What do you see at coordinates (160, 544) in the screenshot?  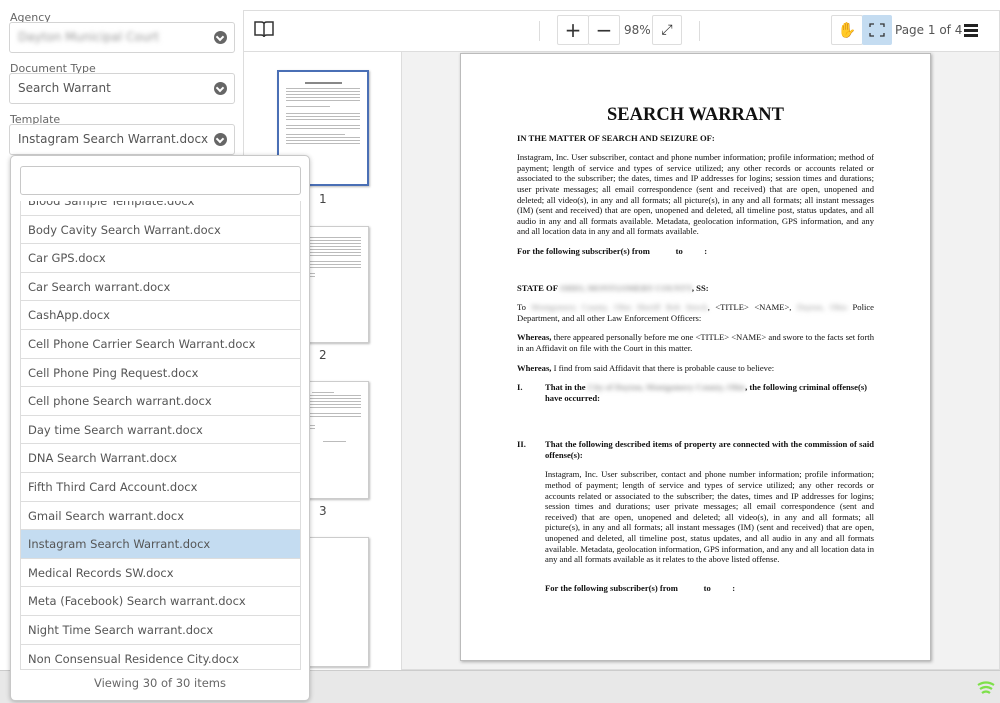 I see `template-option: Instagram Search Warrant.docx` at bounding box center [160, 544].